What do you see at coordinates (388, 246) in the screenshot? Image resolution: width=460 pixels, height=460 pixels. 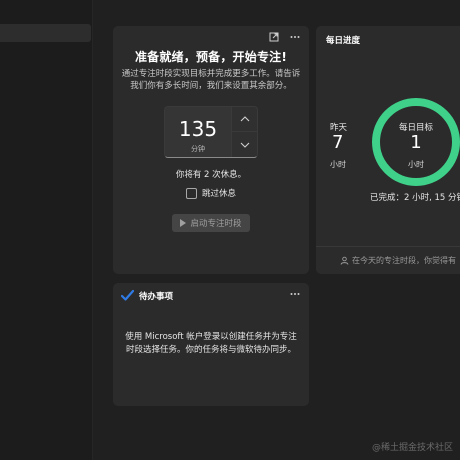 I see `divider` at bounding box center [388, 246].